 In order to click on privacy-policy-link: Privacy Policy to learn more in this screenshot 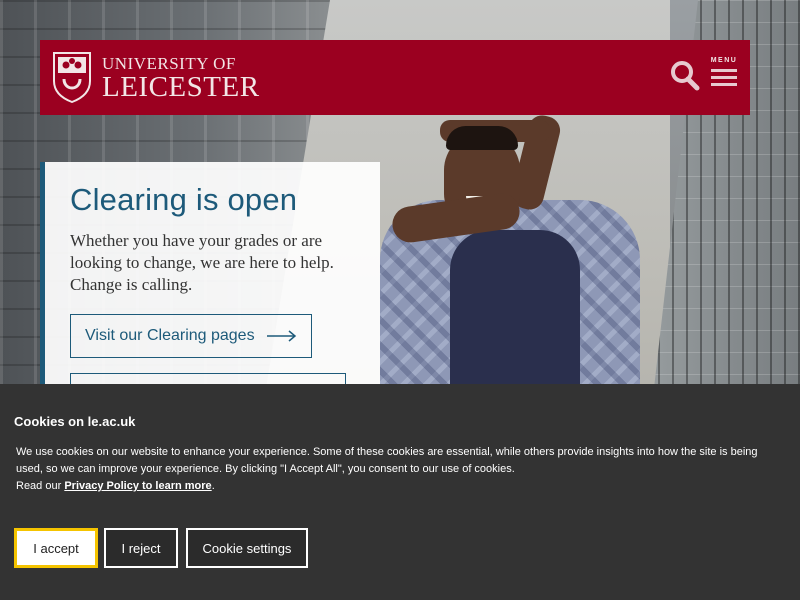, I will do `click(137, 486)`.